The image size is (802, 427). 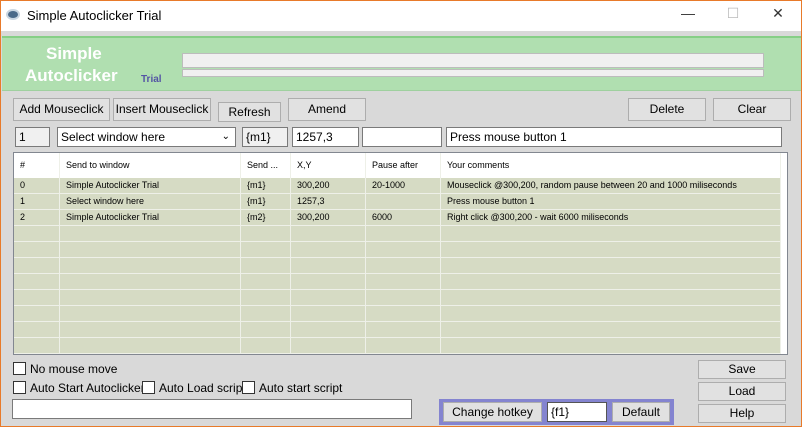 What do you see at coordinates (742, 413) in the screenshot?
I see `help-button: Help` at bounding box center [742, 413].